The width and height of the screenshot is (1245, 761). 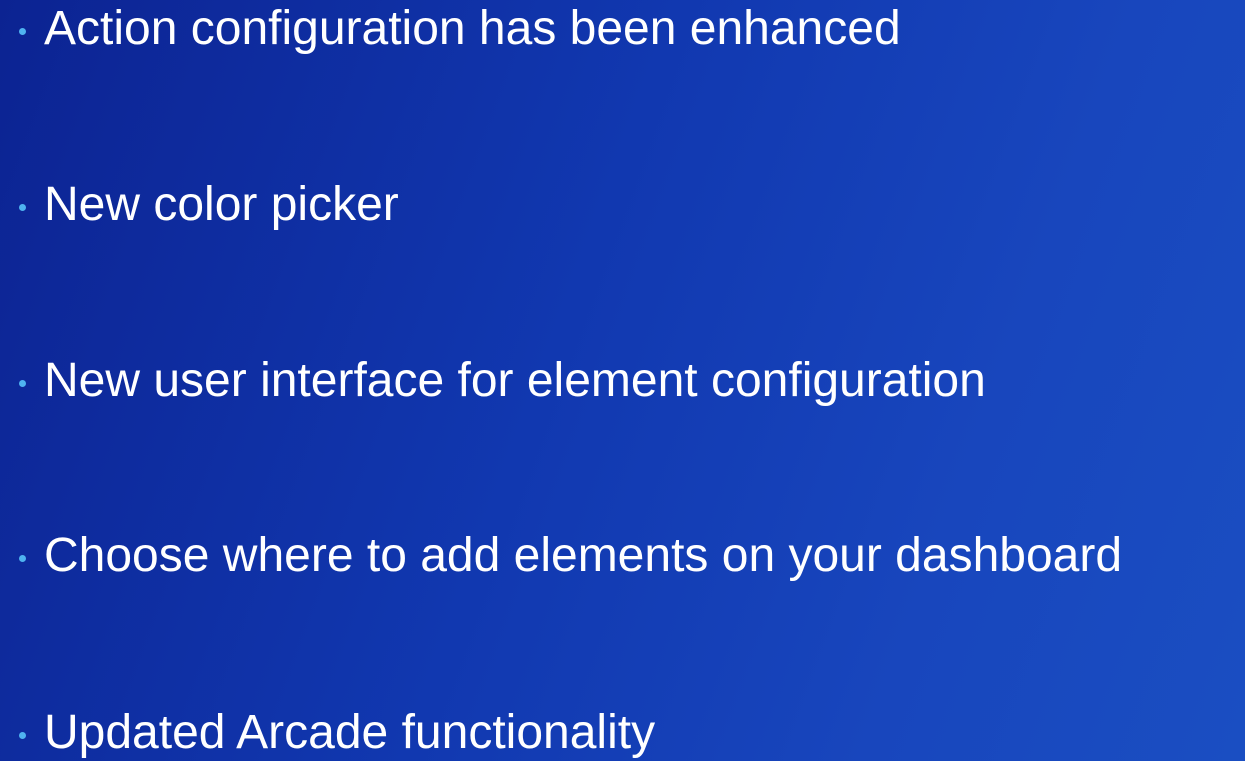 I want to click on bullet-item: New color picker, so click(x=209, y=205).